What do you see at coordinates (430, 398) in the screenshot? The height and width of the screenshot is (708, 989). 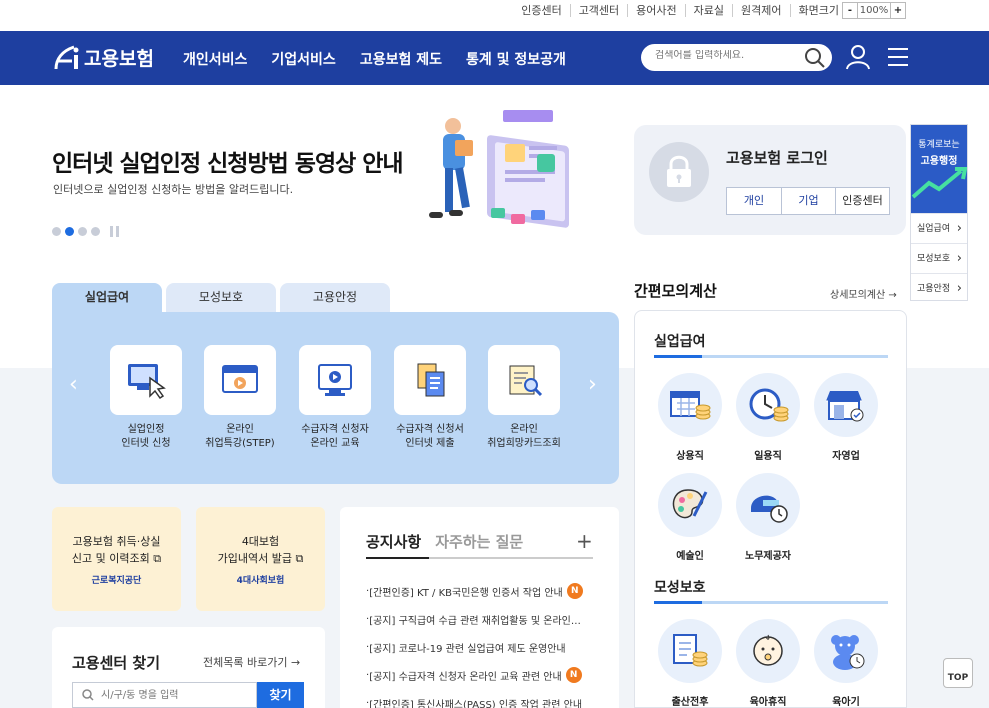 I see `service-item: 수급자격 신청서인터넷 제출` at bounding box center [430, 398].